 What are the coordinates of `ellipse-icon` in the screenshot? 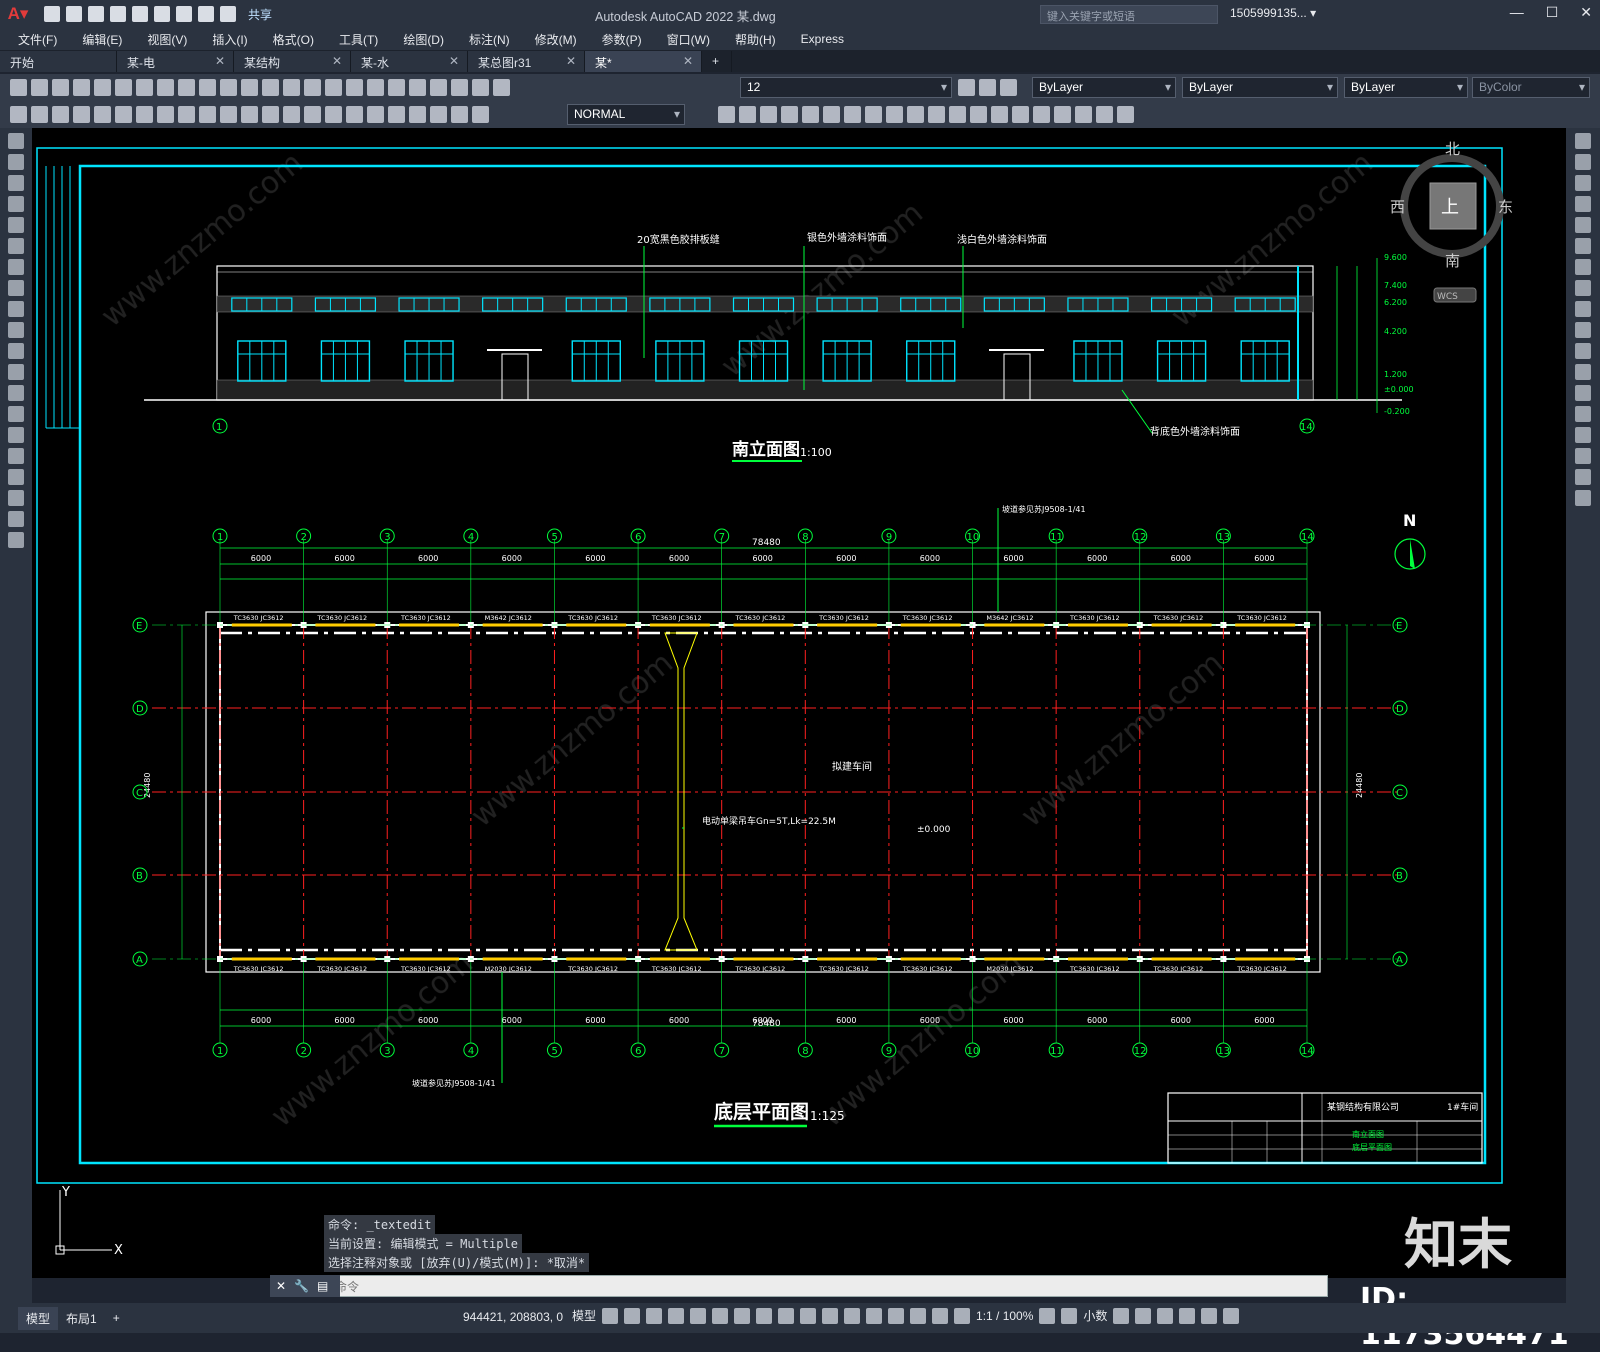 It's located at (16, 330).